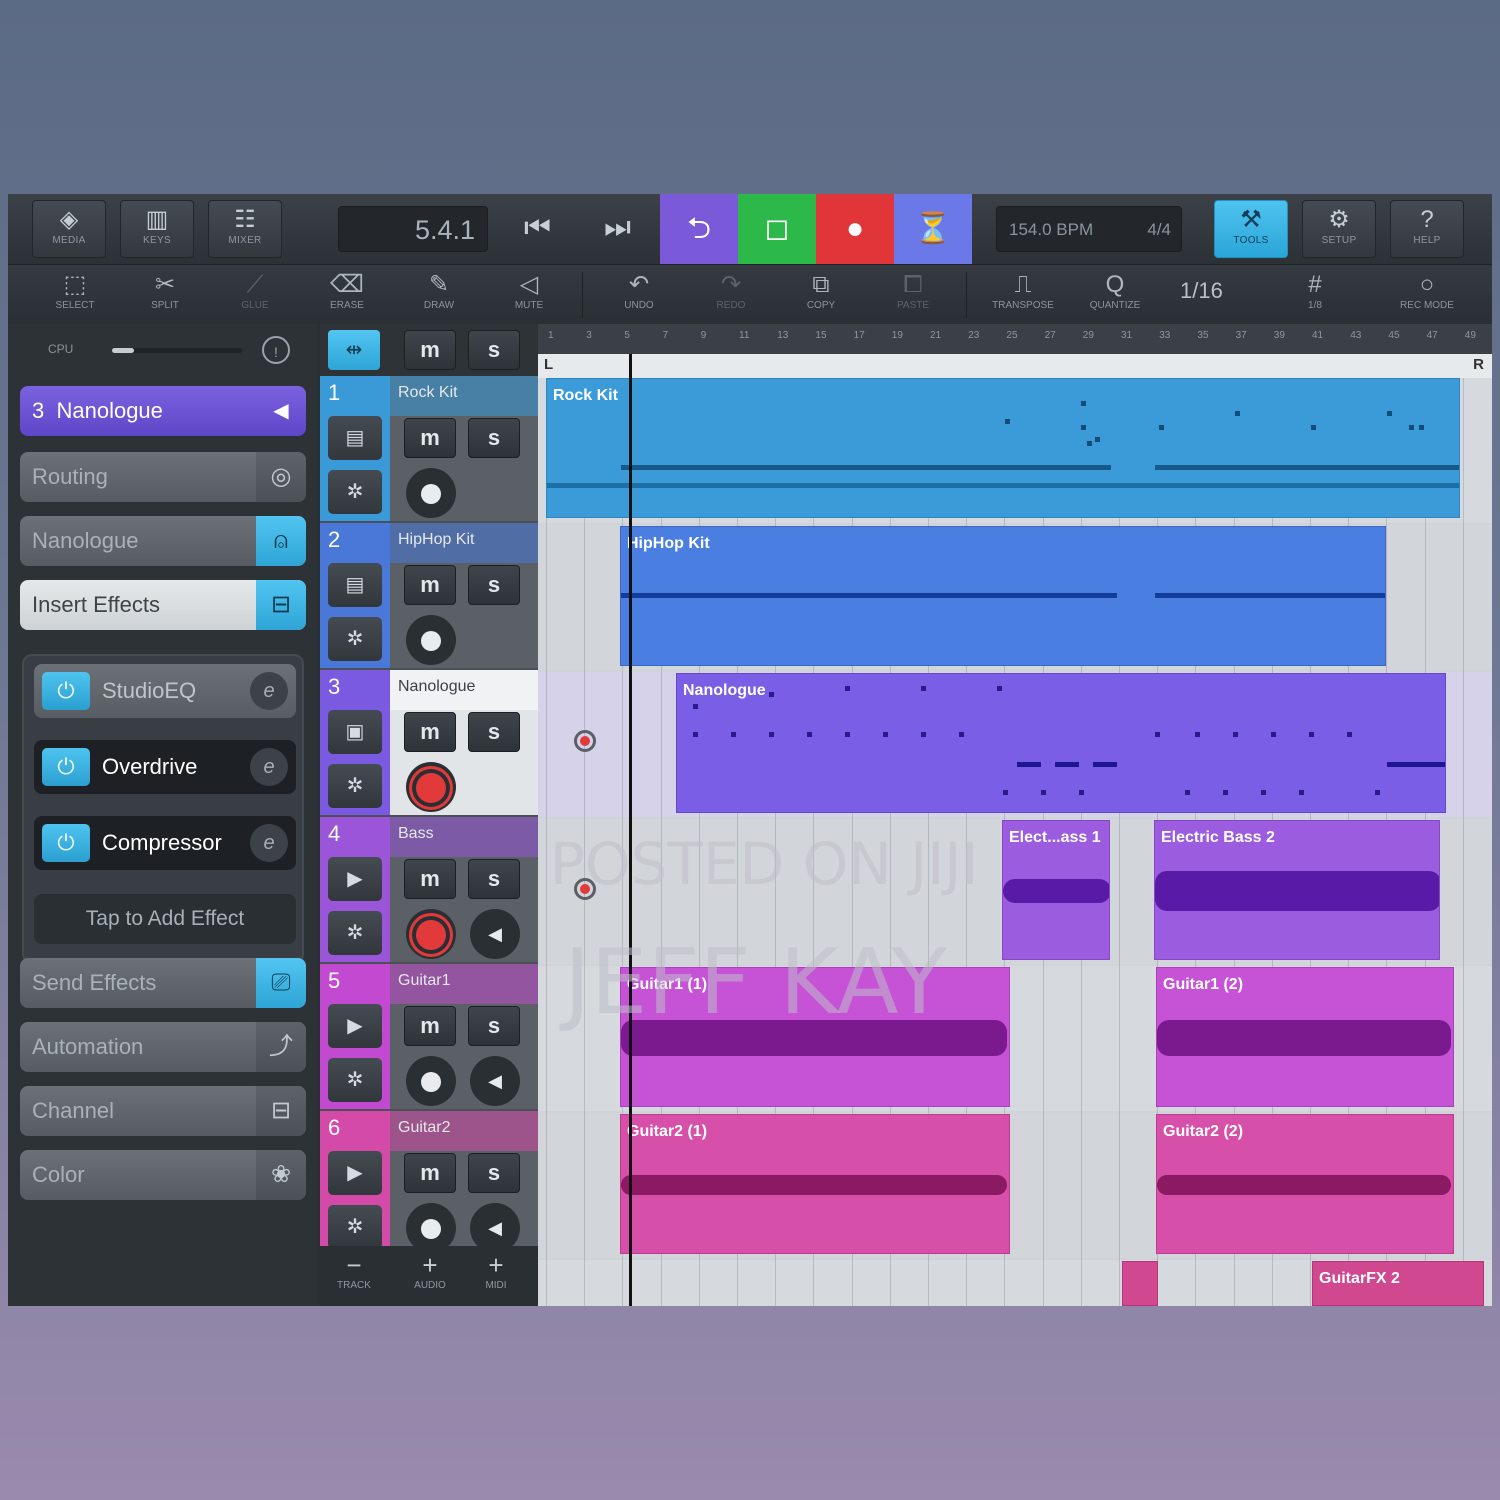 The image size is (1500, 1500). What do you see at coordinates (537, 228) in the screenshot?
I see `go-to-start-icon: ⏮` at bounding box center [537, 228].